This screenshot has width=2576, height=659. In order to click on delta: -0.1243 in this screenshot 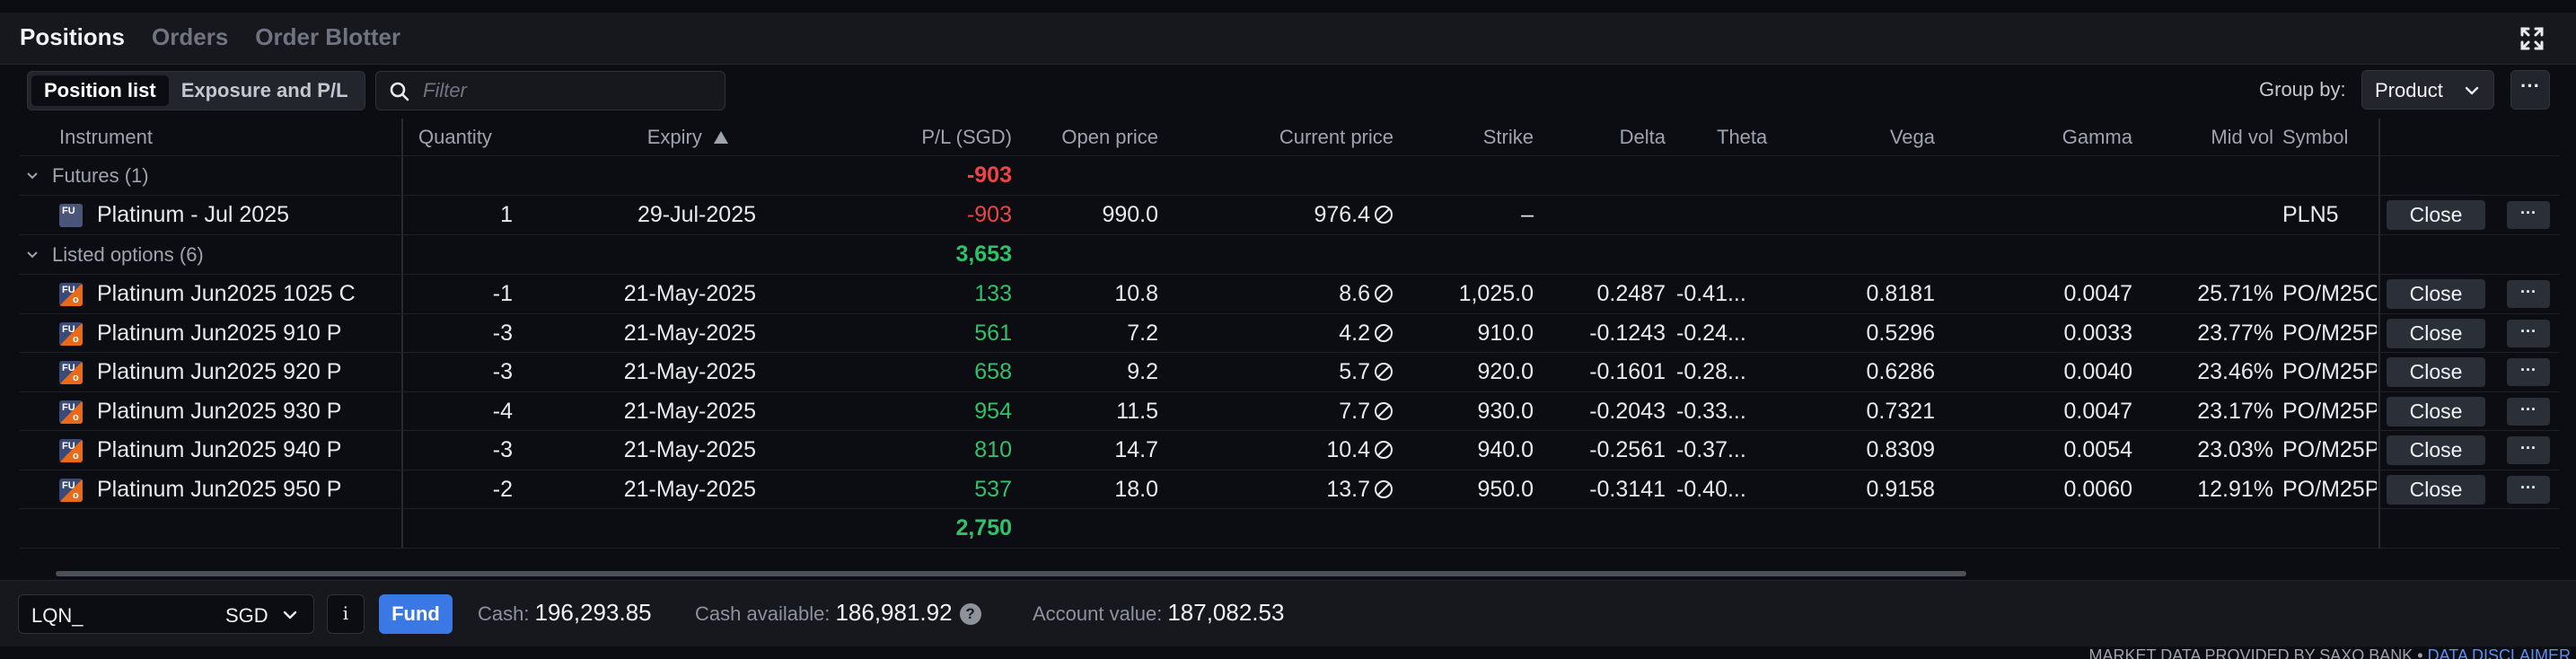, I will do `click(1628, 333)`.